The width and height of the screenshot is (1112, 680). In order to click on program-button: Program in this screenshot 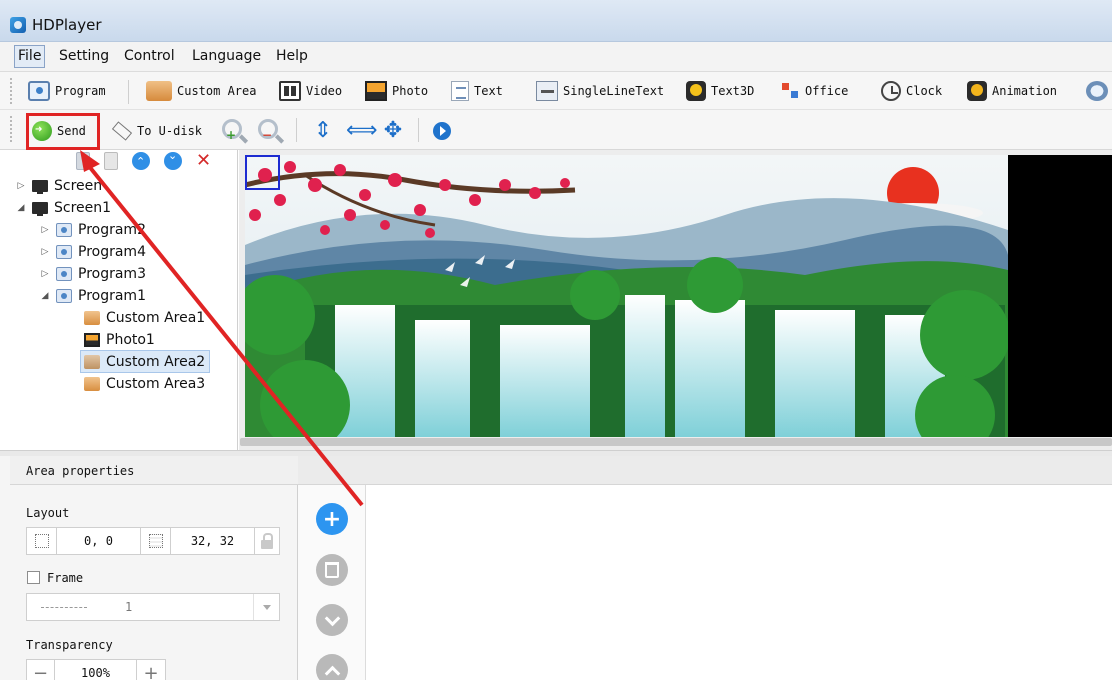, I will do `click(67, 91)`.